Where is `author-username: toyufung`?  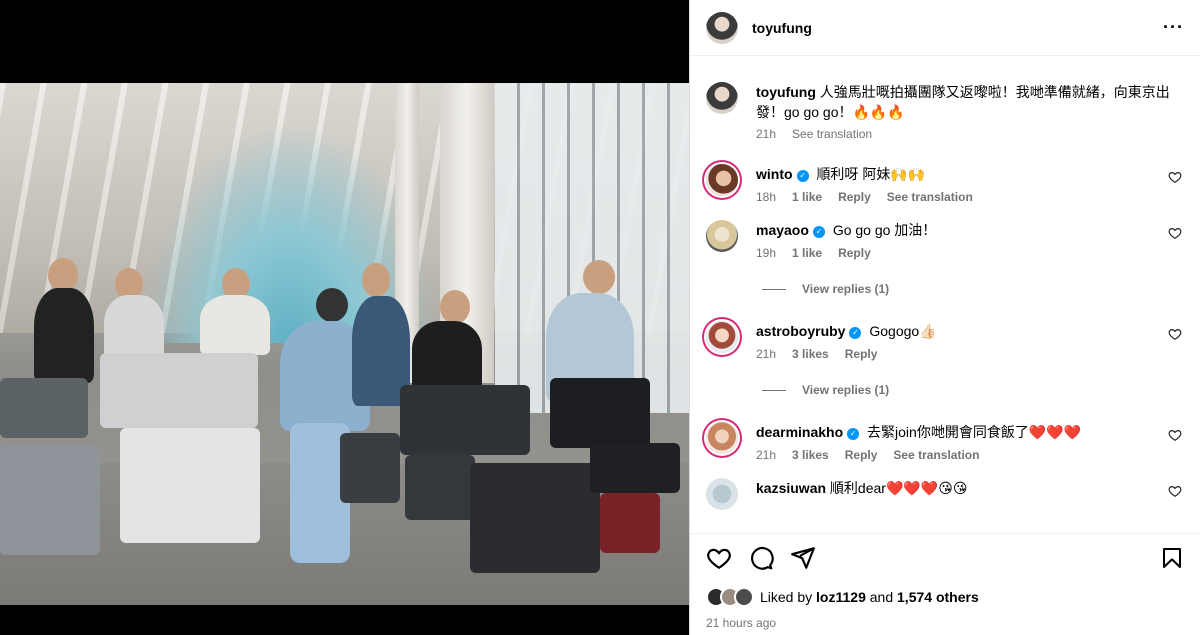
author-username: toyufung is located at coordinates (782, 28).